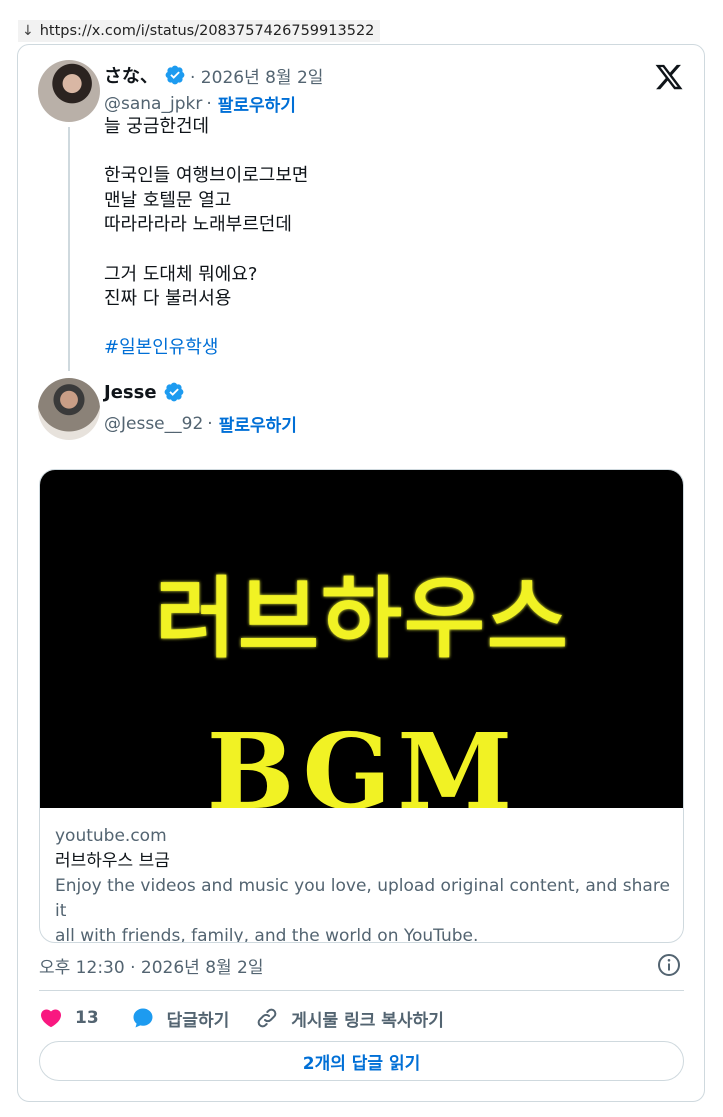  What do you see at coordinates (151, 965) in the screenshot?
I see `reply-timestamp: 오후 12:30 · 2026년 8월 2일` at bounding box center [151, 965].